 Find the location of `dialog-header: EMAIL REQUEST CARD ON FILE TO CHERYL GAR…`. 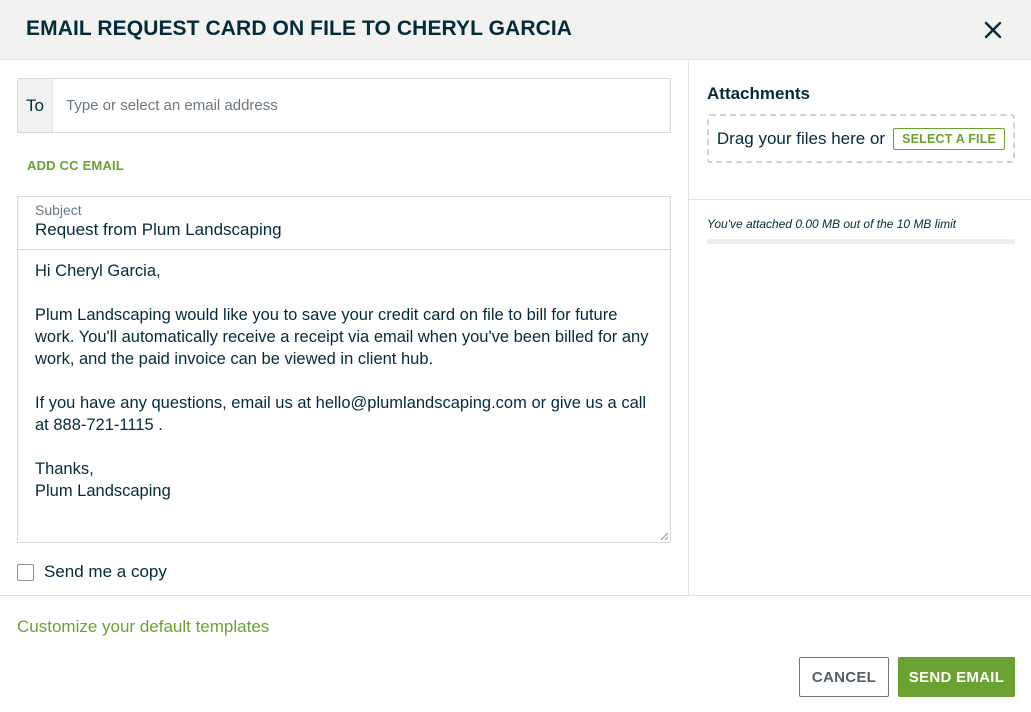

dialog-header: EMAIL REQUEST CARD ON FILE TO CHERYL GAR… is located at coordinates (515, 30).